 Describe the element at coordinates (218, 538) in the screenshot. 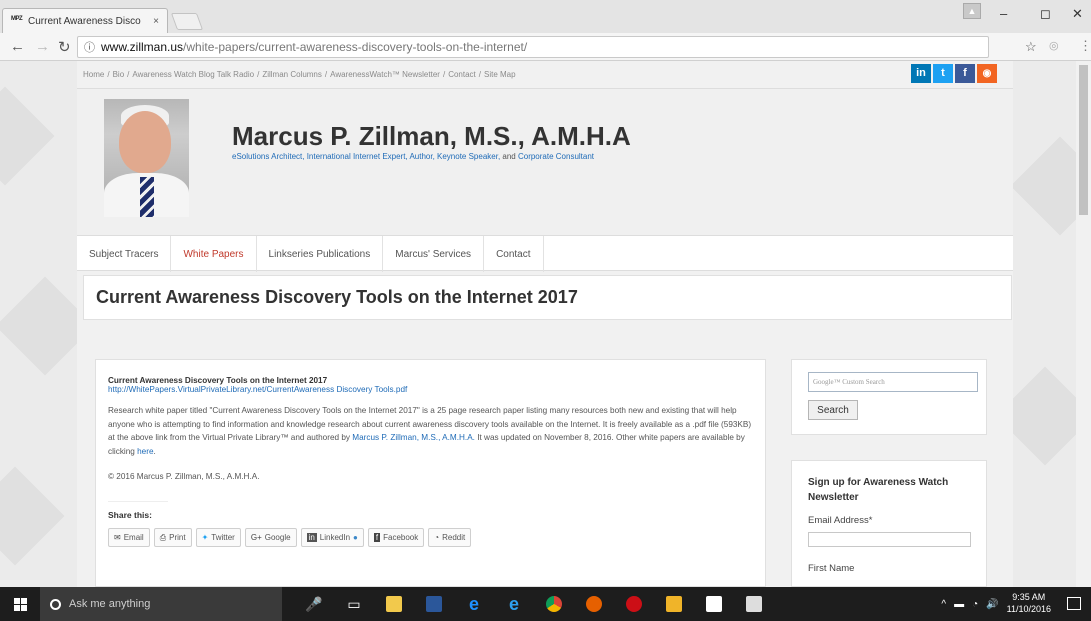

I see `share-twitter-button: ✦ Twitter` at that location.